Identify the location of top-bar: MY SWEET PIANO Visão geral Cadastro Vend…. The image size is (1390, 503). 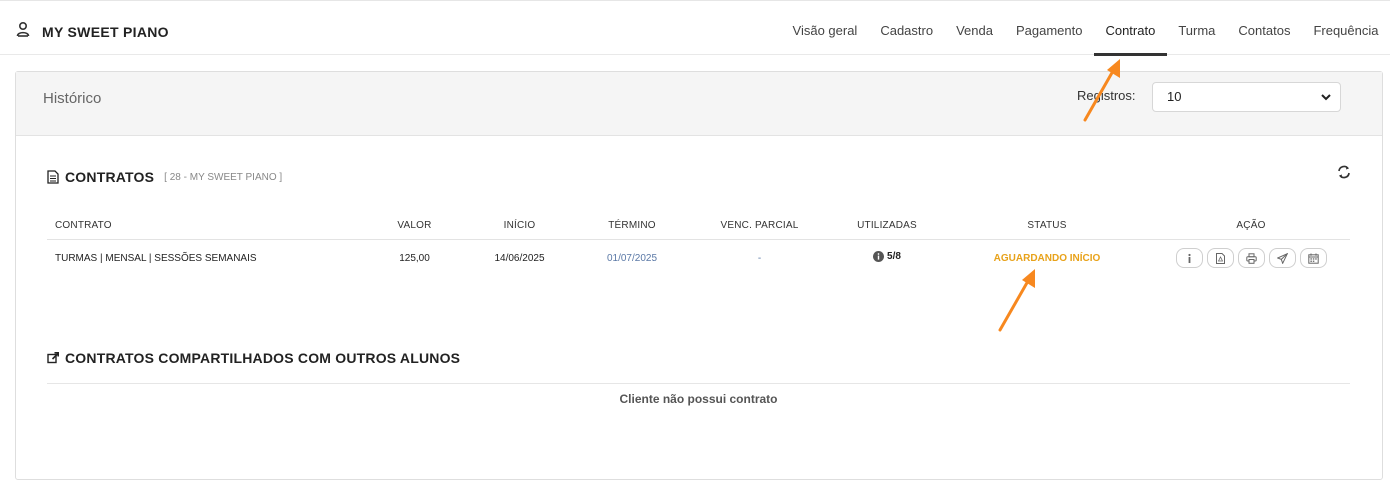
(695, 28).